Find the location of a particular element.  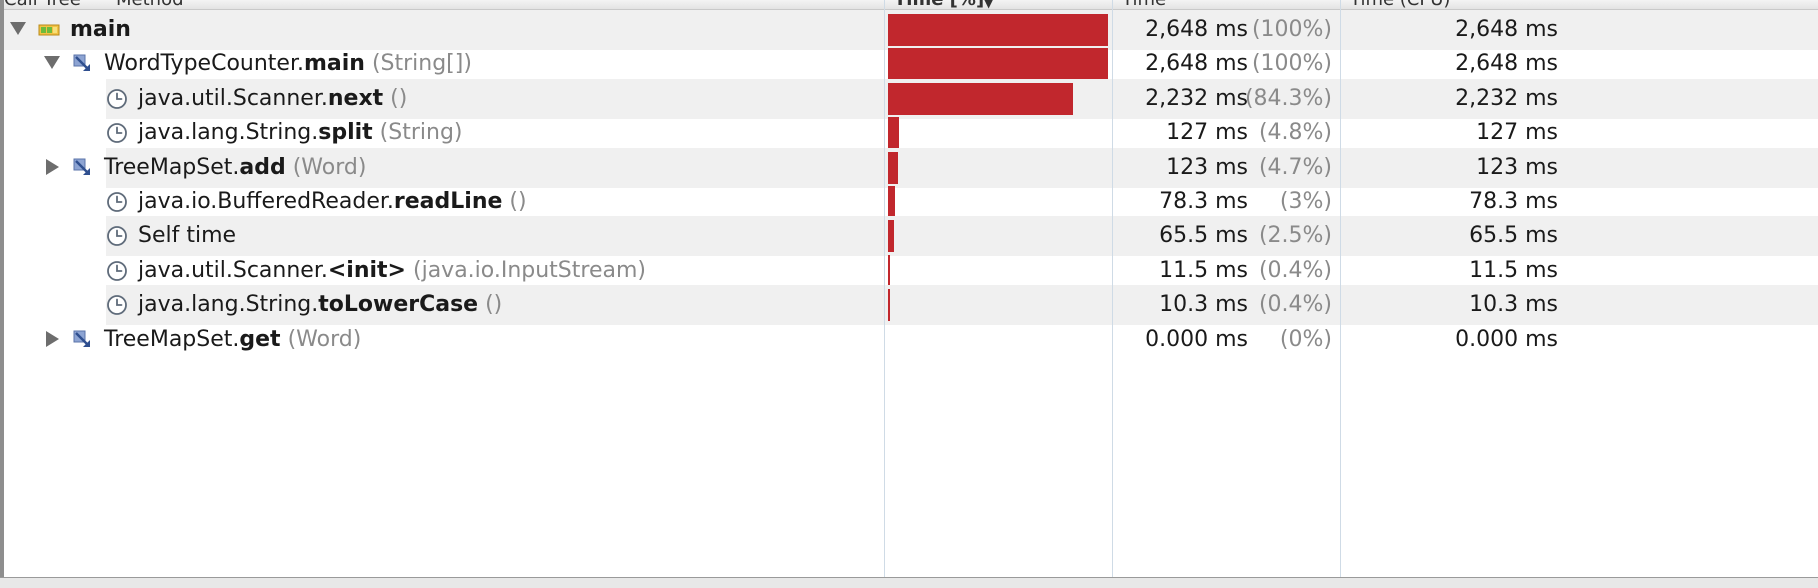

cpu-time-value: 11.5 ms is located at coordinates (1513, 270).